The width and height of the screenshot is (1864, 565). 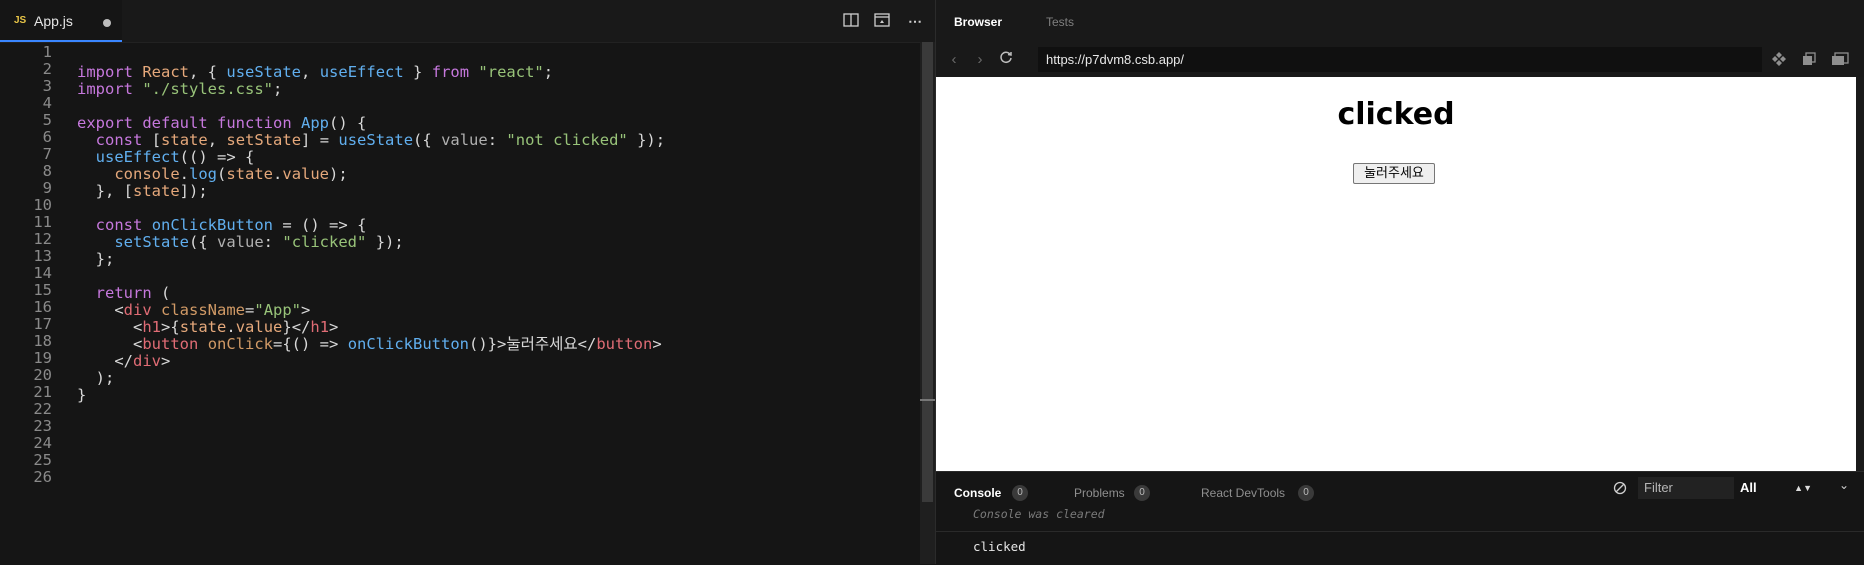 I want to click on editor-scrollbar-thumb, so click(x=927, y=272).